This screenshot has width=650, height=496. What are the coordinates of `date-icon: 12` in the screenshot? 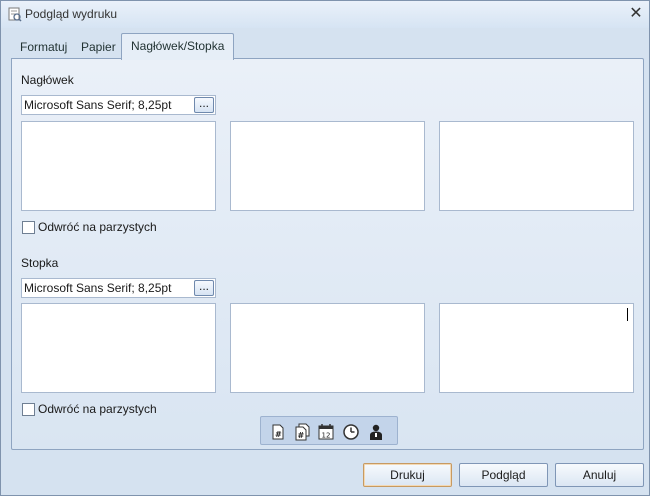 It's located at (326, 432).